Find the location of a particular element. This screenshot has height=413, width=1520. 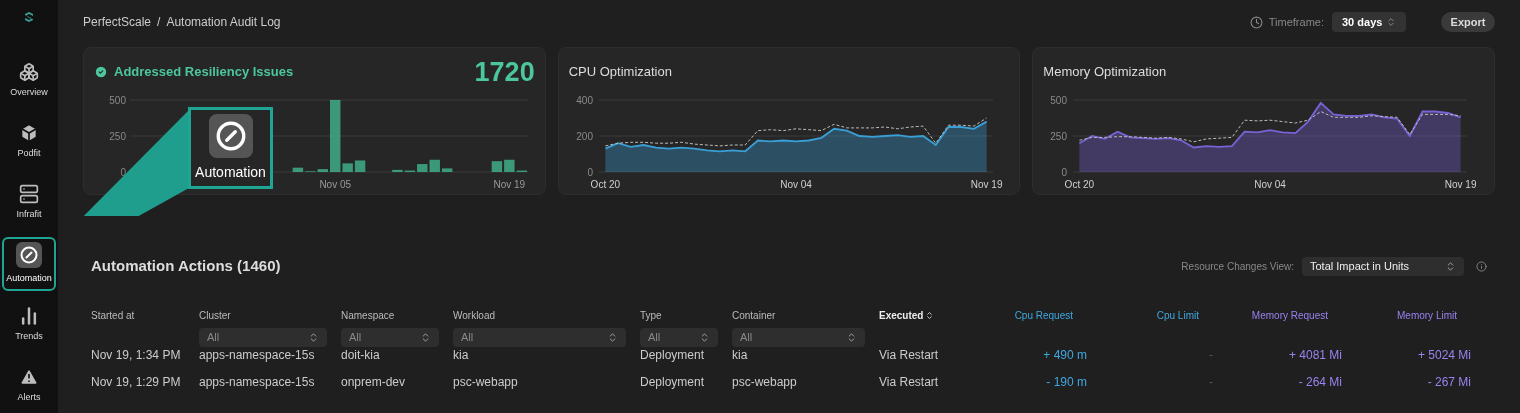

table-cell-text: Nov 19, 1:29 PM is located at coordinates (136, 382).